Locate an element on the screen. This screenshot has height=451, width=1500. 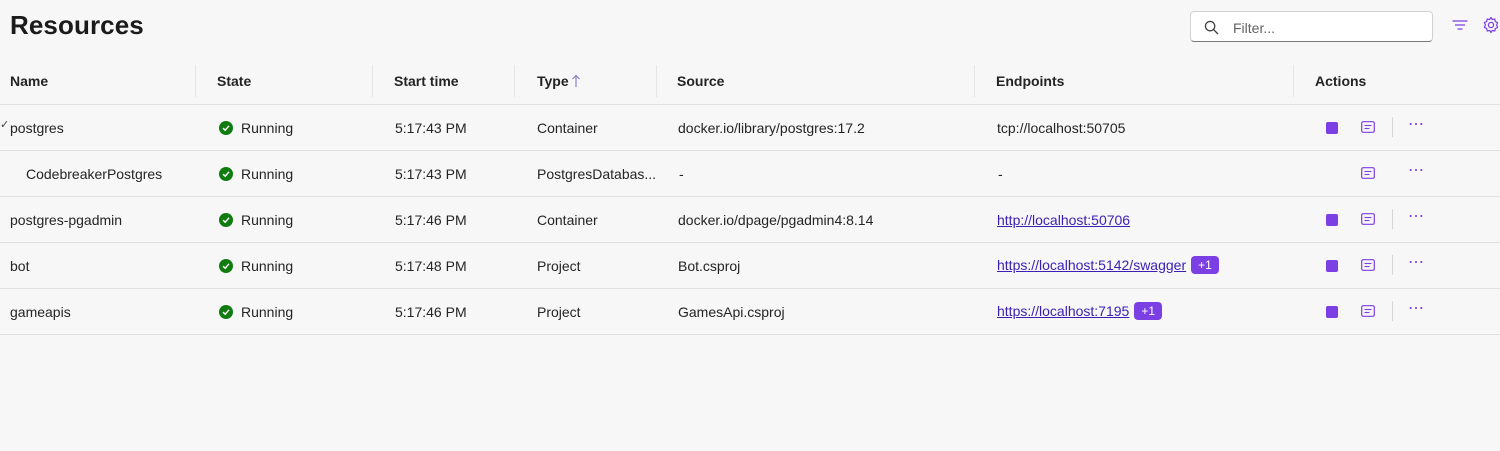
gear-icon is located at coordinates (1491, 25).